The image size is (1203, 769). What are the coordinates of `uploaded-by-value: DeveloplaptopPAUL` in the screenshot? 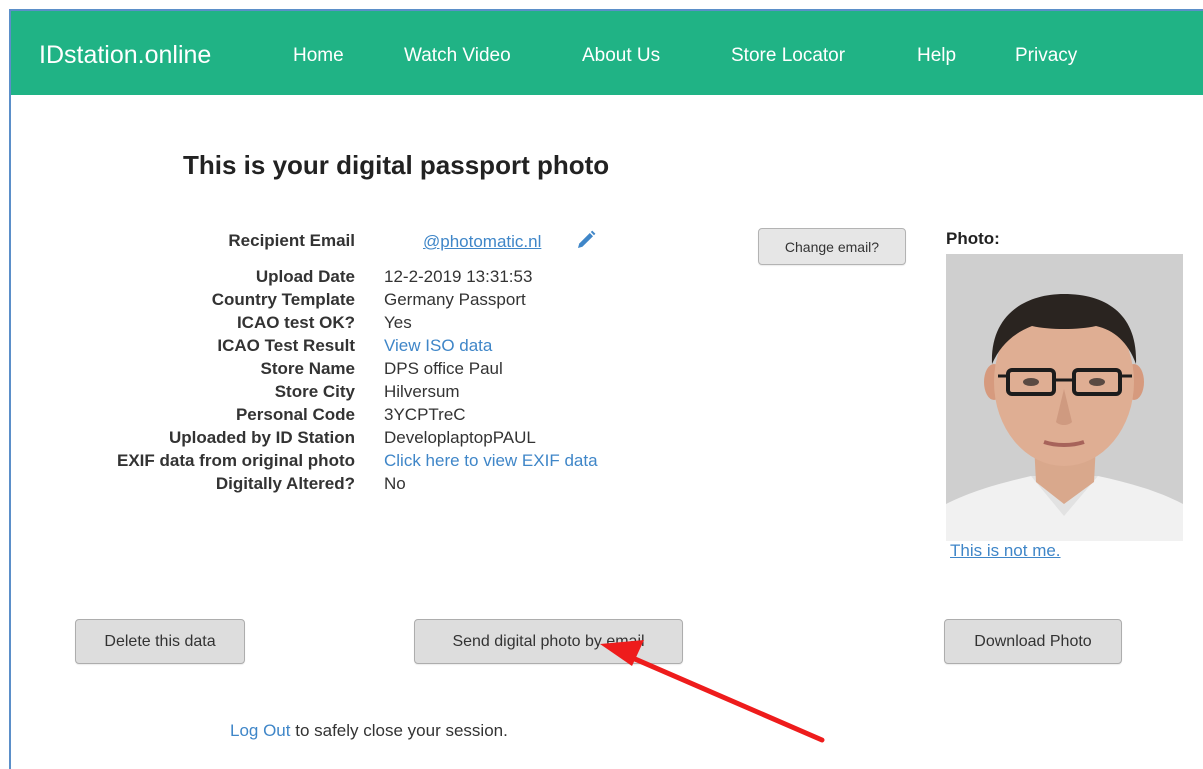 It's located at (460, 437).